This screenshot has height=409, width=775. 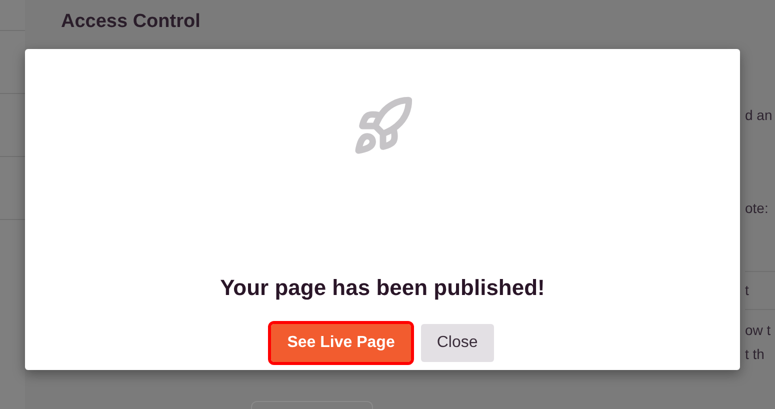 What do you see at coordinates (131, 22) in the screenshot?
I see `page-heading: Access Control` at bounding box center [131, 22].